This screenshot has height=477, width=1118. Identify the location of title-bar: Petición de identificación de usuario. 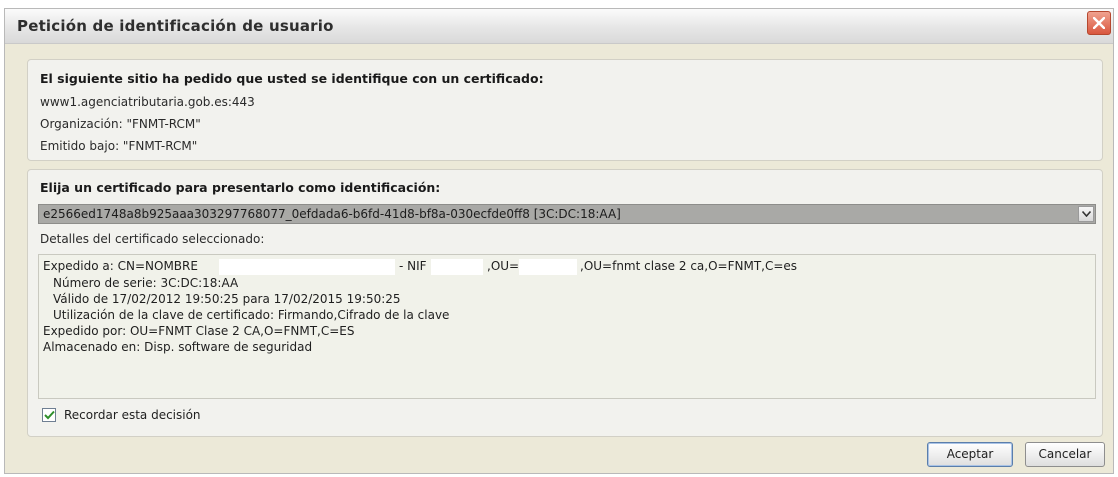
(559, 26).